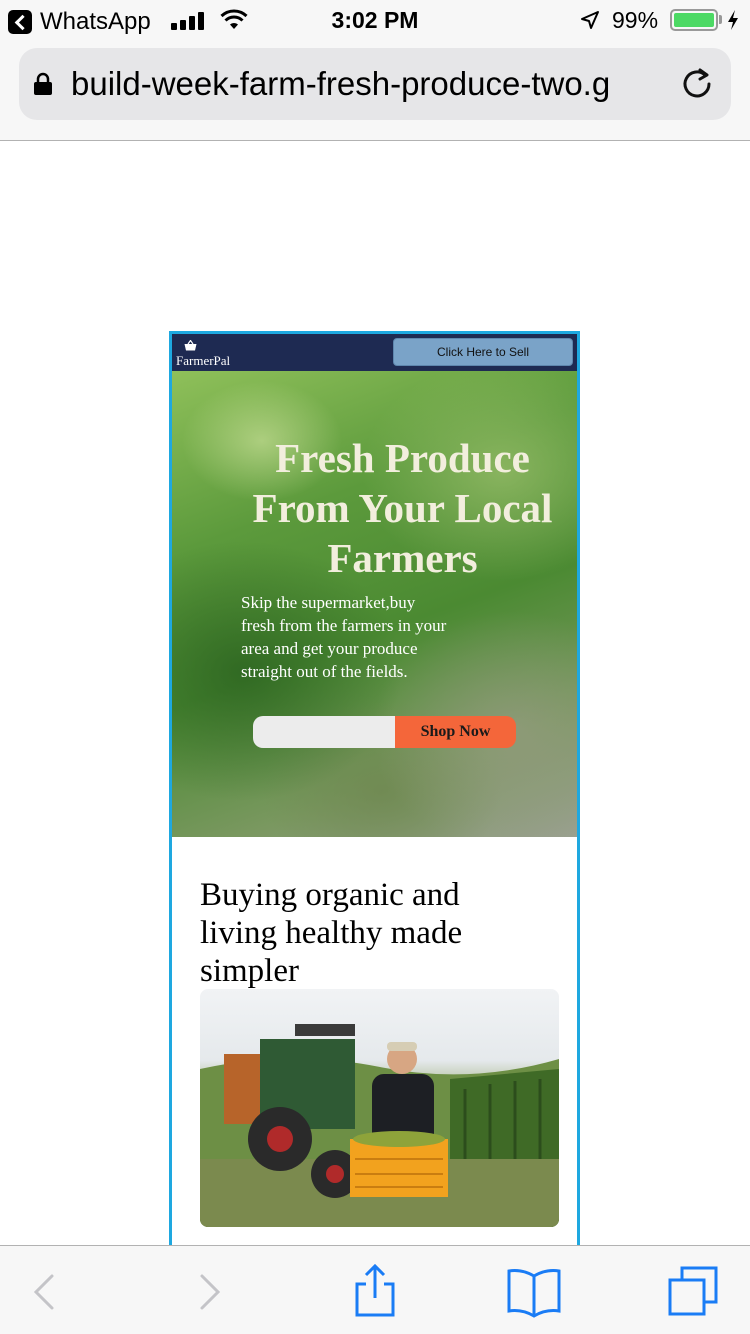  I want to click on address-bar: build-week-farm-fresh-produce-two.g, so click(375, 84).